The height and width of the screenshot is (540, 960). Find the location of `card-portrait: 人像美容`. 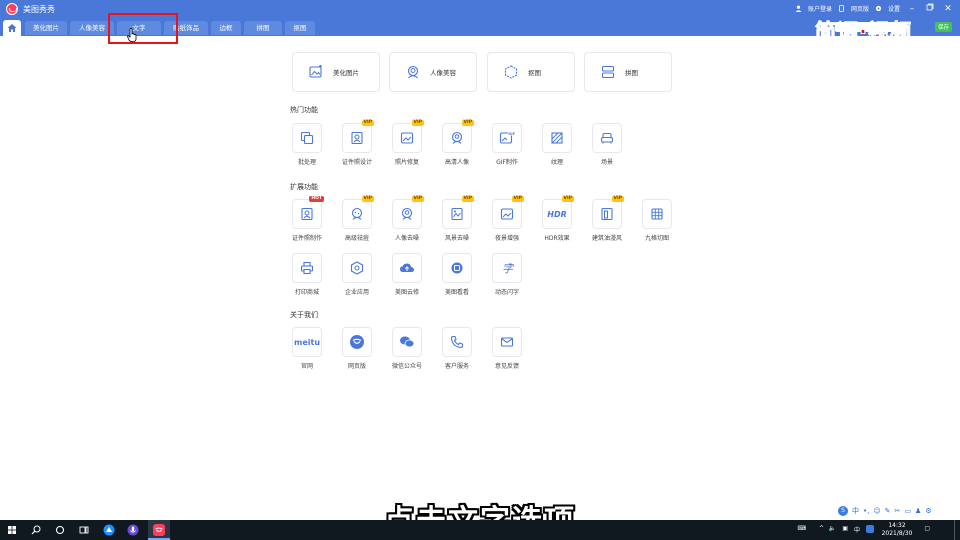

card-portrait: 人像美容 is located at coordinates (433, 72).